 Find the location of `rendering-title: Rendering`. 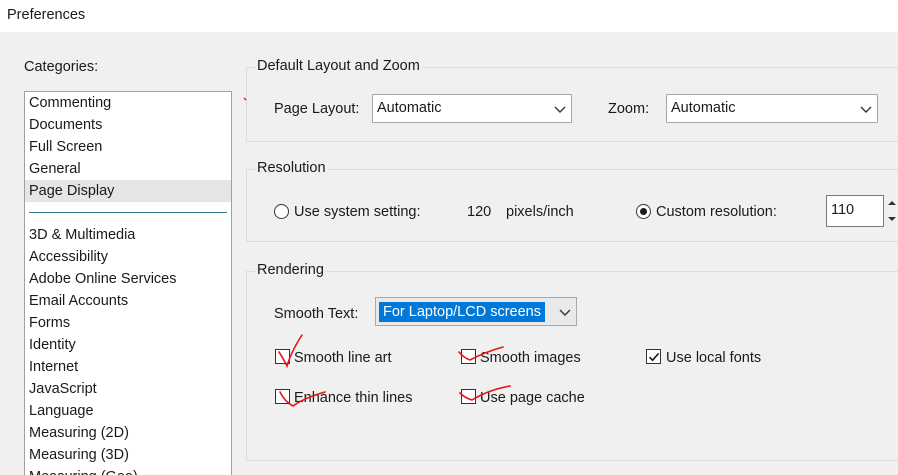

rendering-title: Rendering is located at coordinates (290, 270).